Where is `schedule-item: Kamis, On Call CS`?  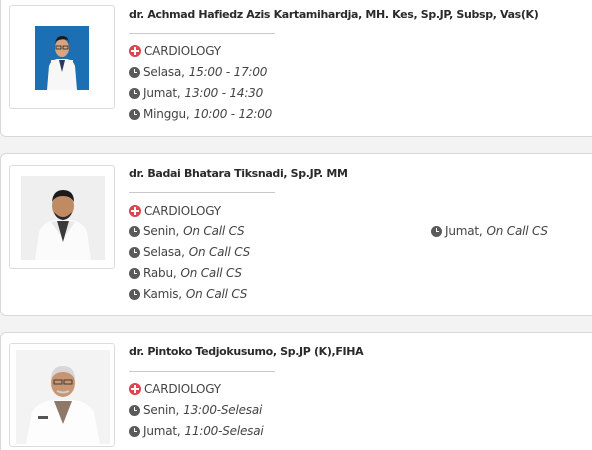 schedule-item: Kamis, On Call CS is located at coordinates (188, 294).